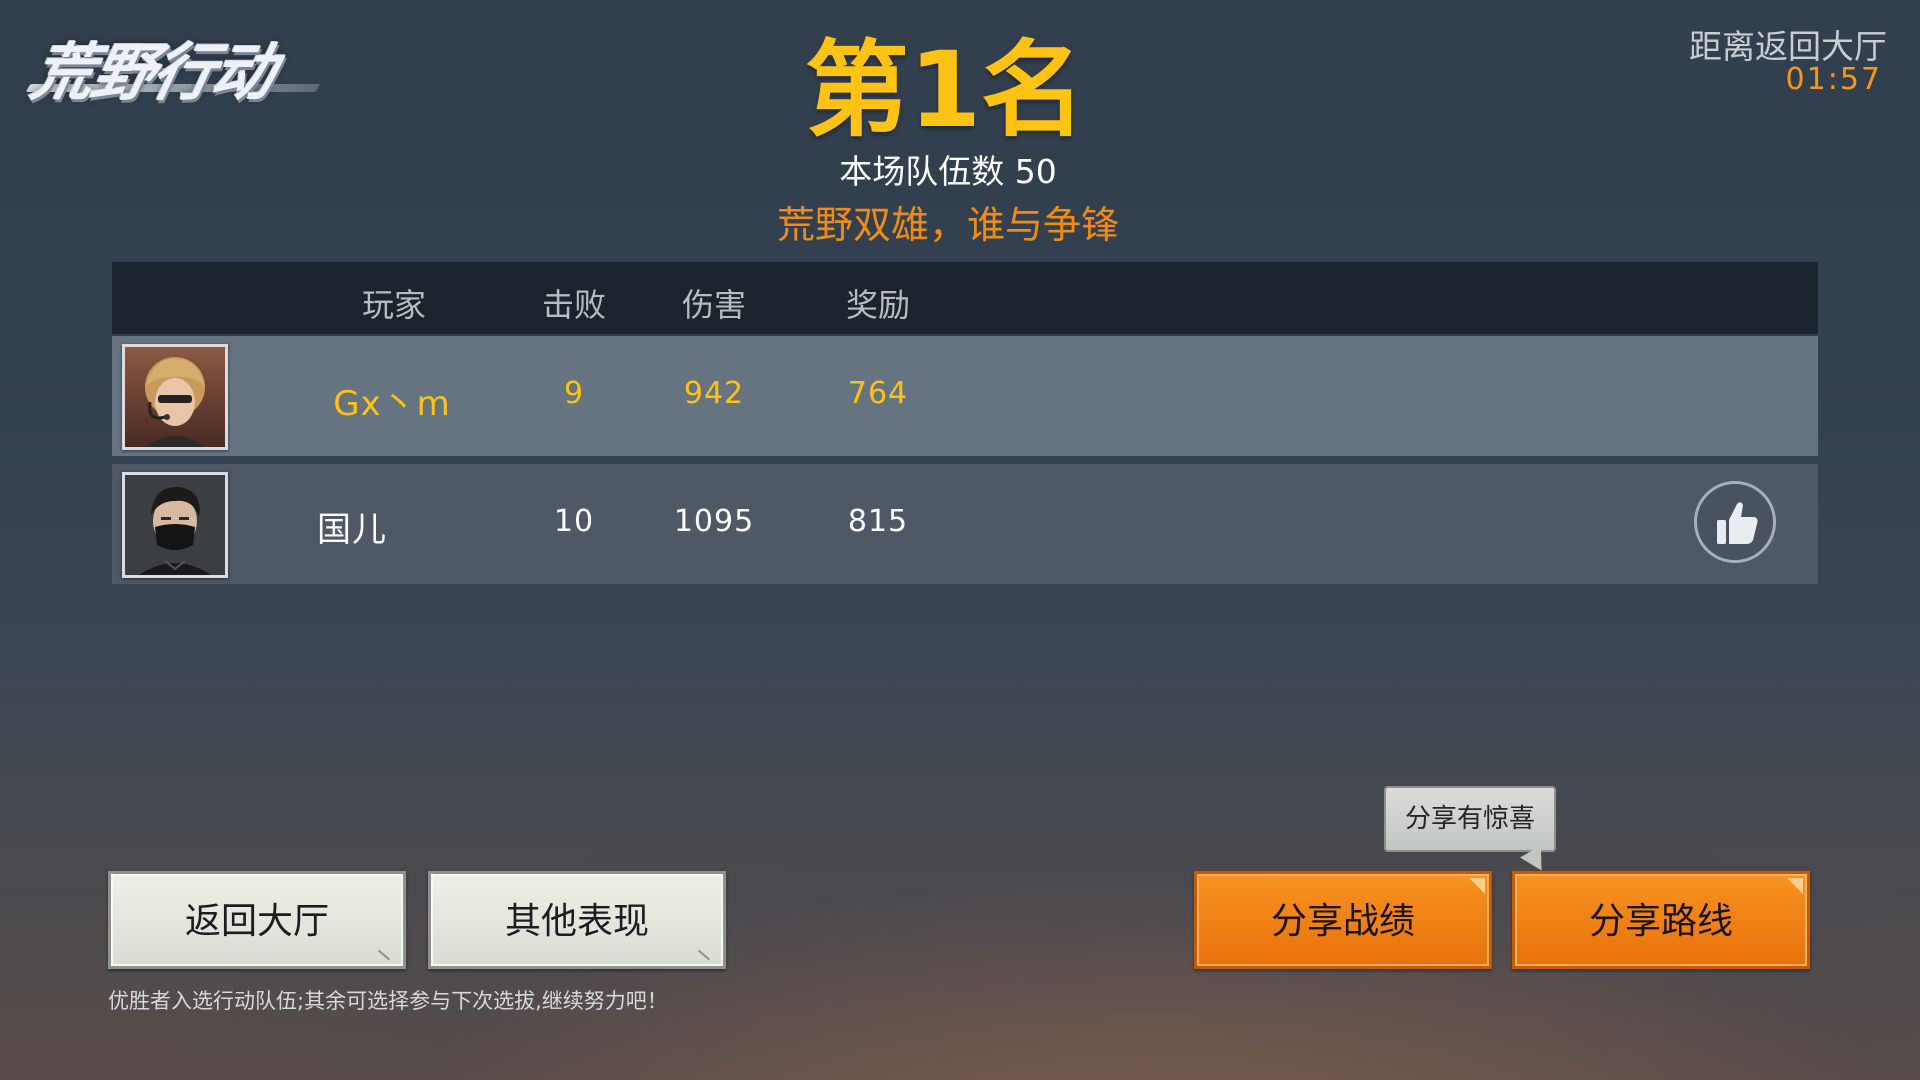 The image size is (1920, 1080). I want to click on player-damage: 942, so click(714, 393).